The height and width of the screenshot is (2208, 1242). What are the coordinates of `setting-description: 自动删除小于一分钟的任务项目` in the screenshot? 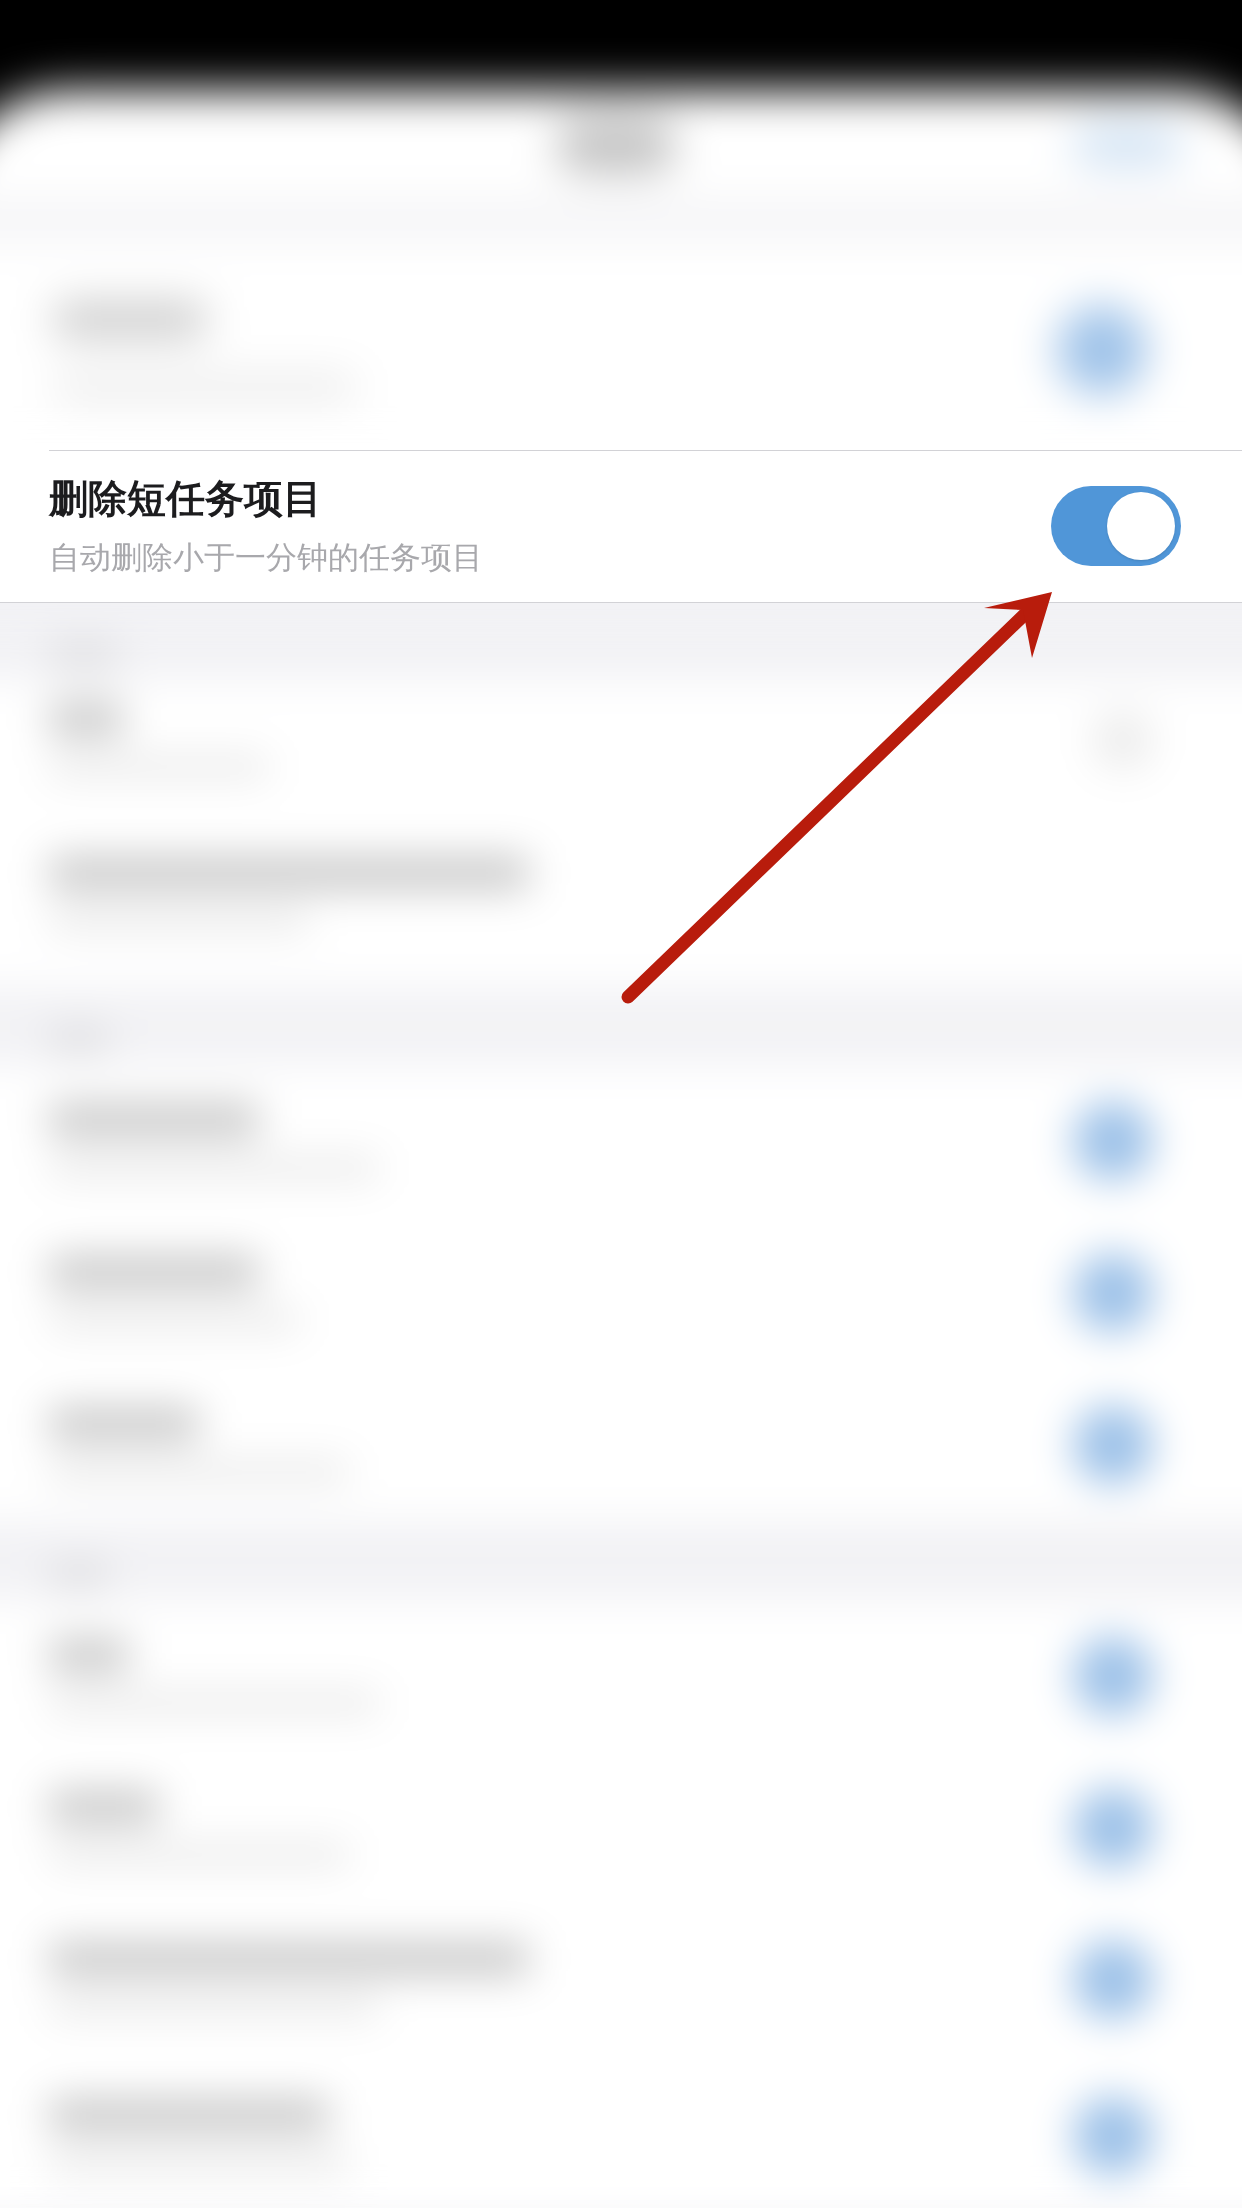 It's located at (266, 557).